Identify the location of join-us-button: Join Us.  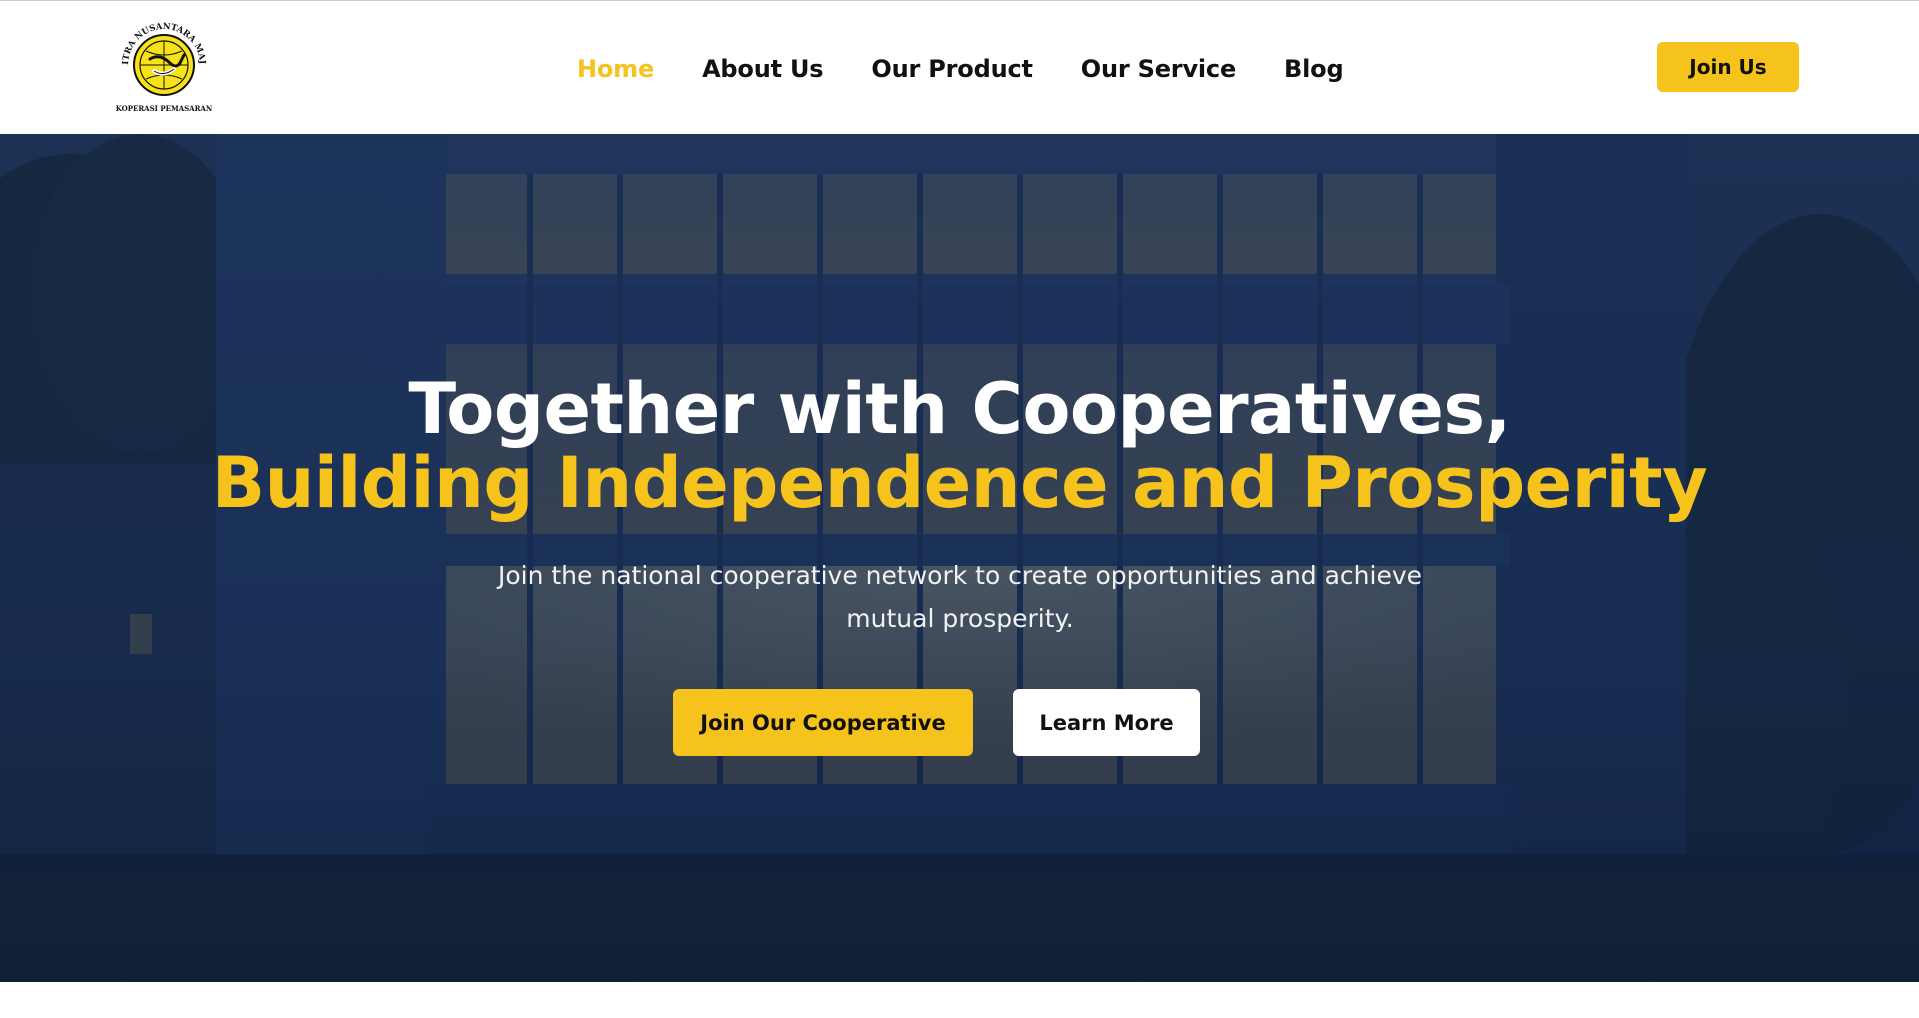
(1728, 67).